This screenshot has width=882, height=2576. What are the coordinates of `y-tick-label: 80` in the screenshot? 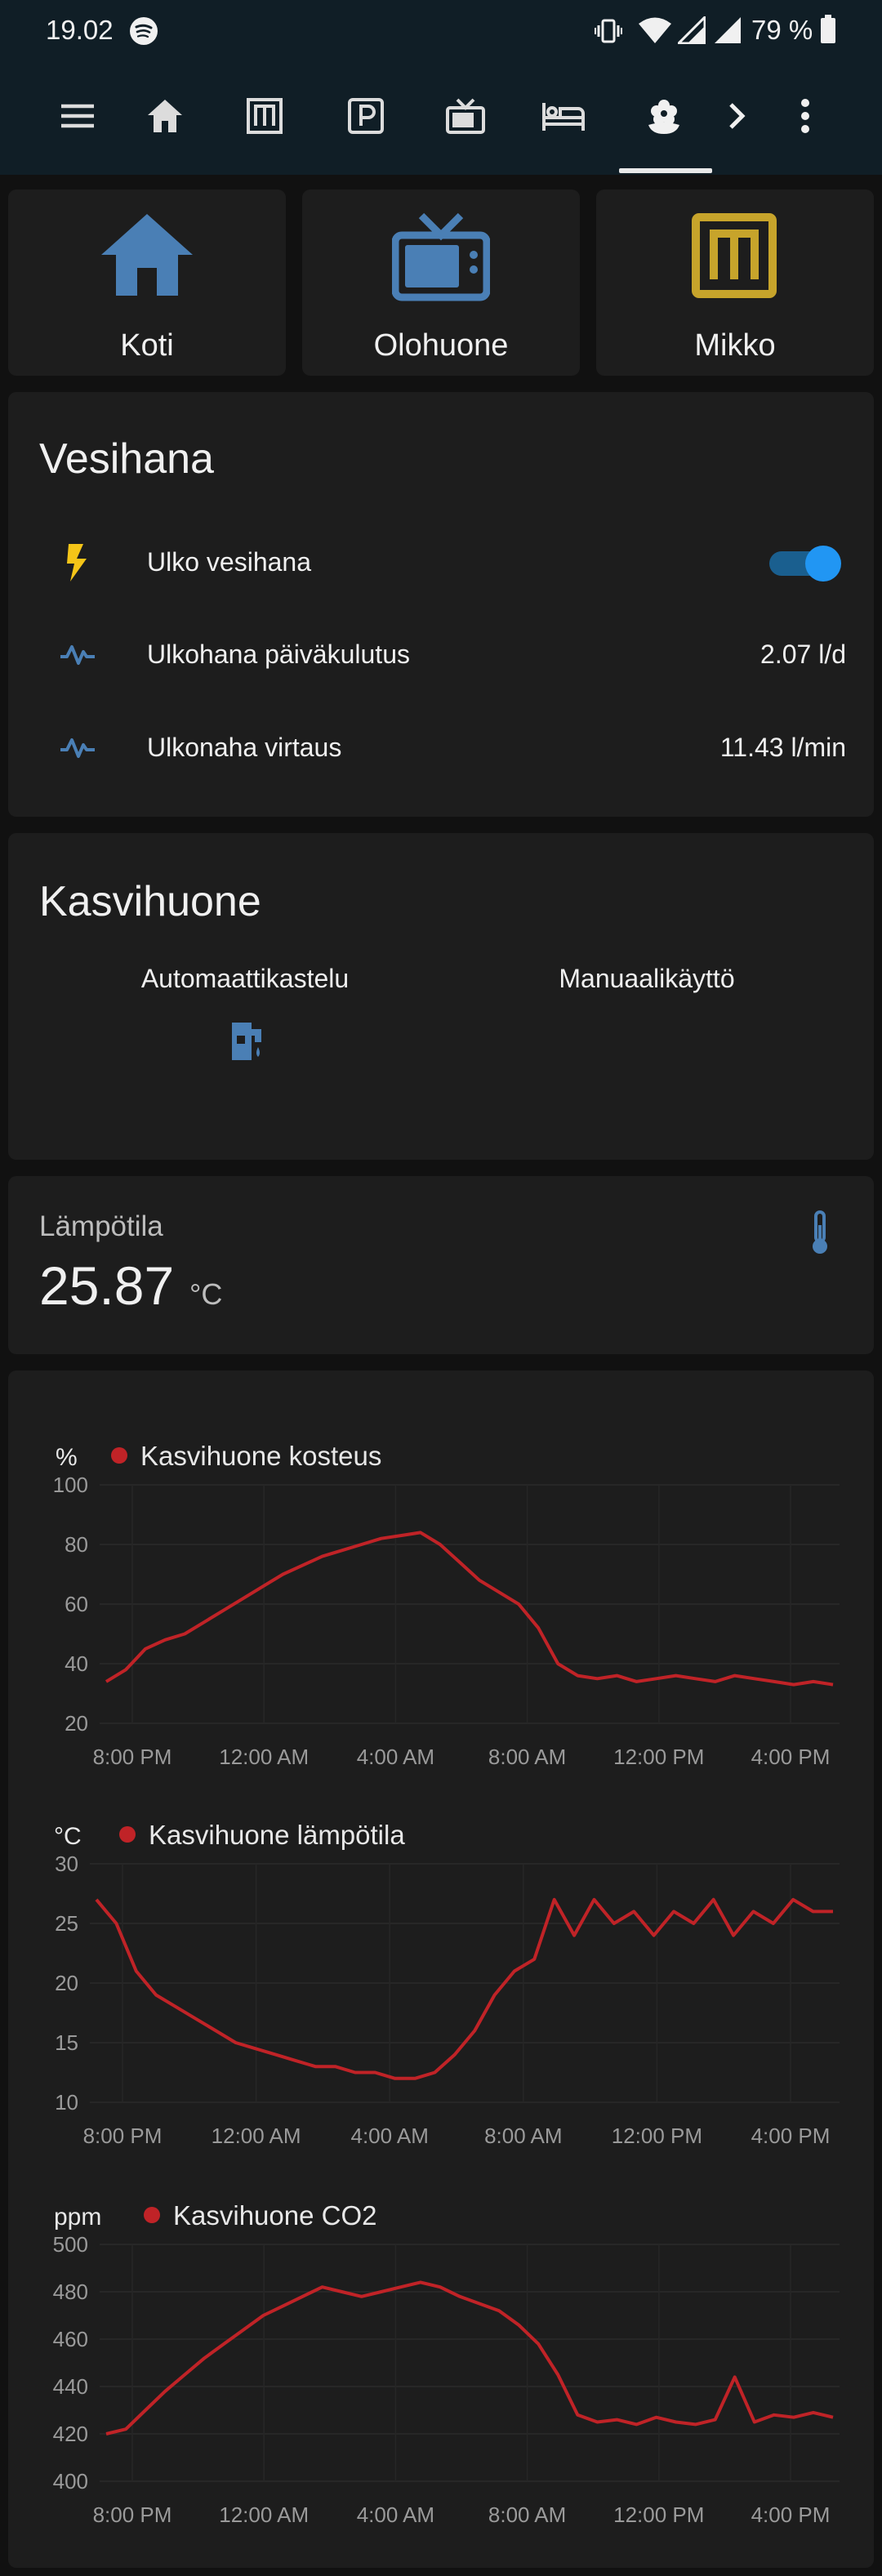 It's located at (76, 1544).